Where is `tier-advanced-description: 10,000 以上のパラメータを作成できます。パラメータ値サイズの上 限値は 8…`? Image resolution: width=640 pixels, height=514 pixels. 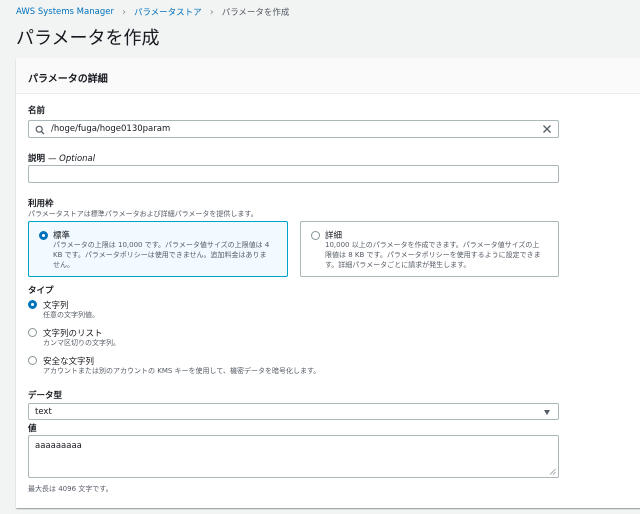 tier-advanced-description: 10,000 以上のパラメータを作成できます。パラメータ値サイズの上 限値は 8… is located at coordinates (433, 255).